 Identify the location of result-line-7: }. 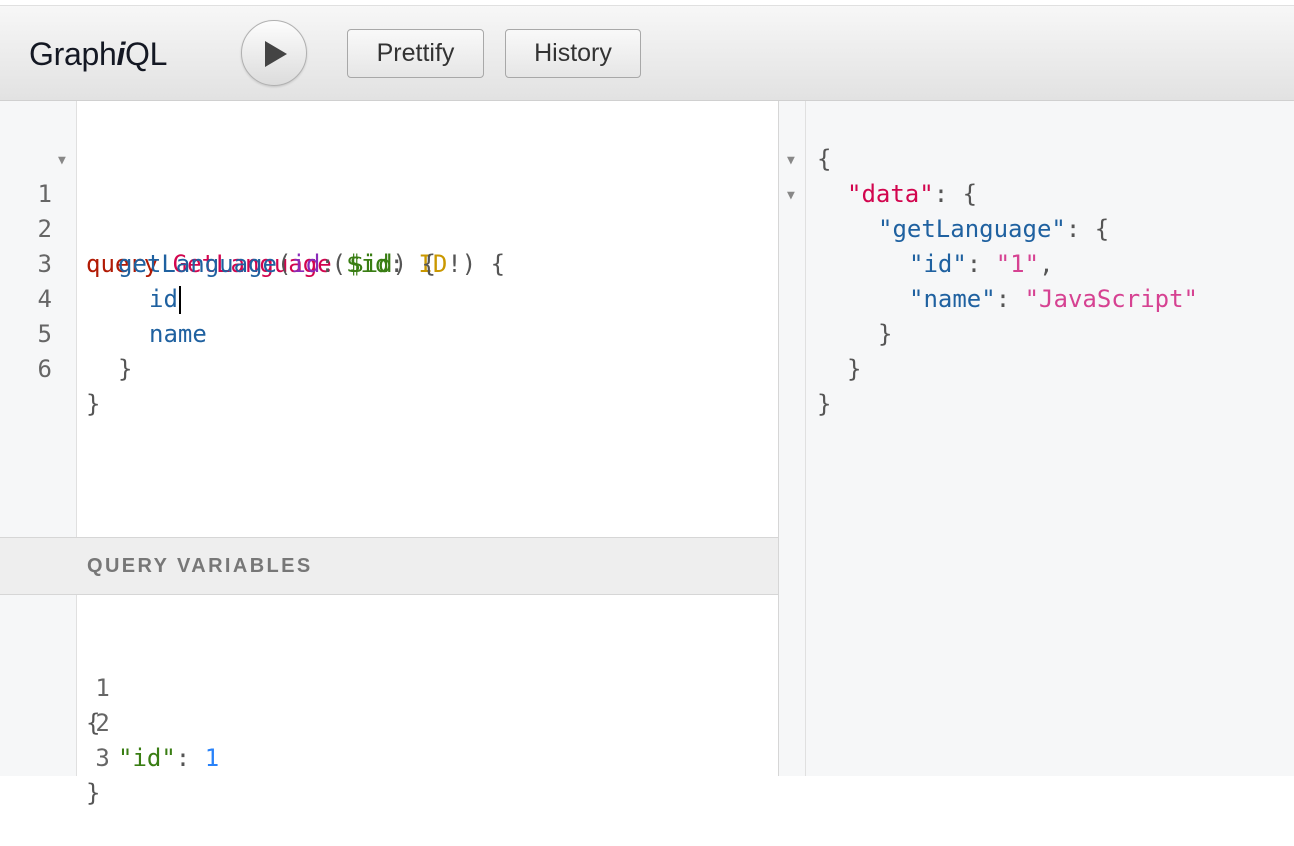
(854, 369).